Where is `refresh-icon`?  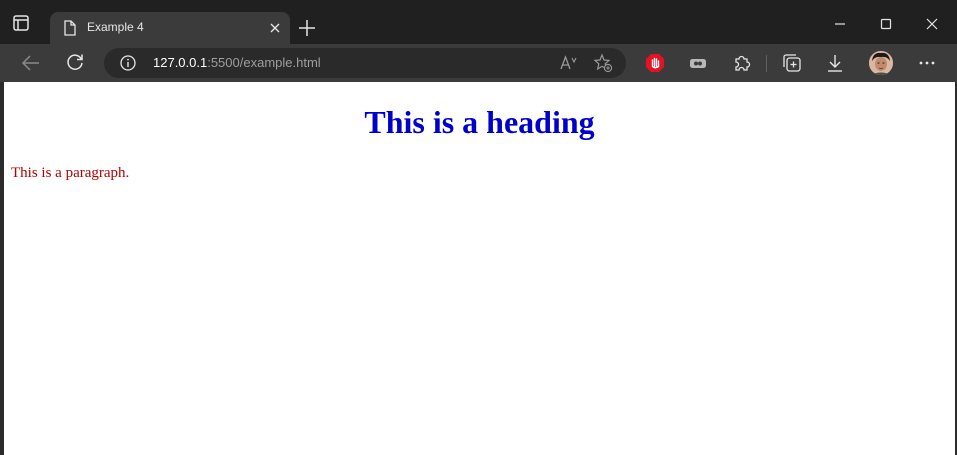 refresh-icon is located at coordinates (75, 63).